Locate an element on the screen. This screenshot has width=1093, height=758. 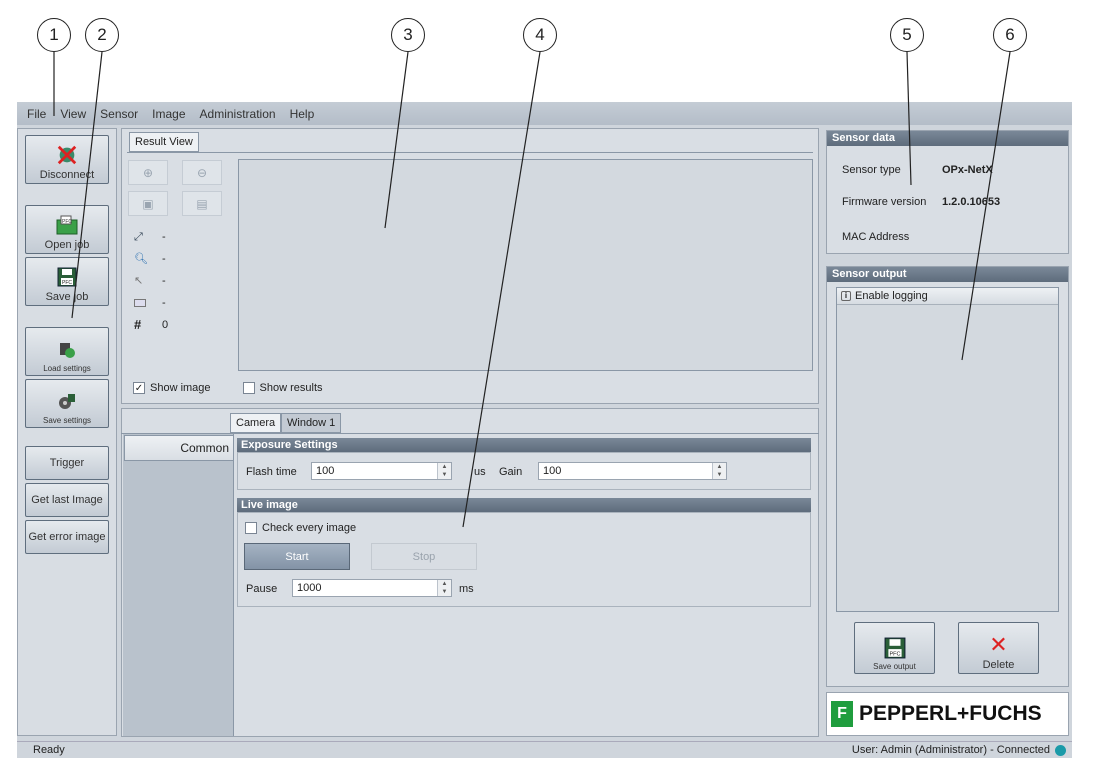
pause-input: 1000 ▲ ▼ is located at coordinates (372, 588).